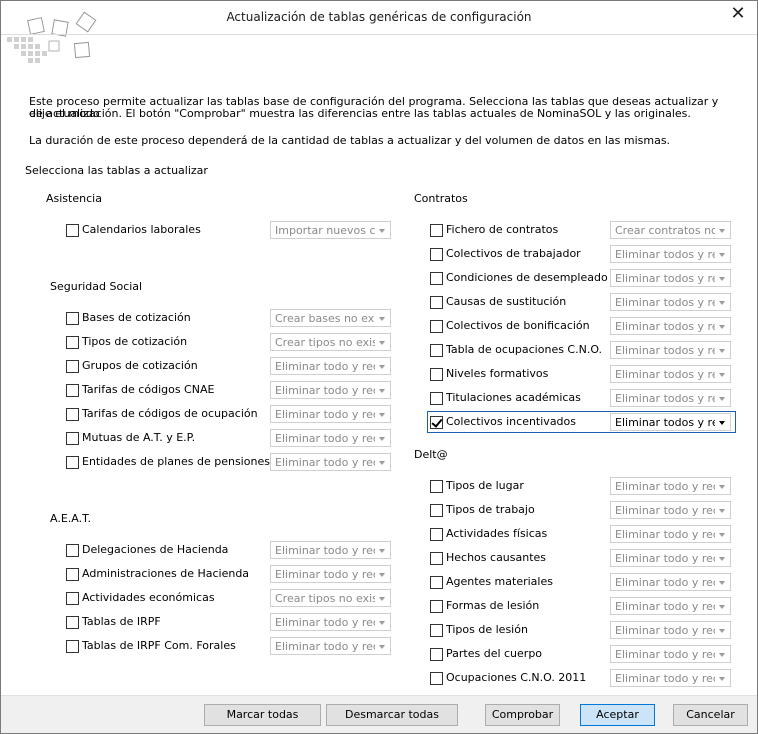  What do you see at coordinates (490, 509) in the screenshot?
I see `row-label: Tipos de trabajo` at bounding box center [490, 509].